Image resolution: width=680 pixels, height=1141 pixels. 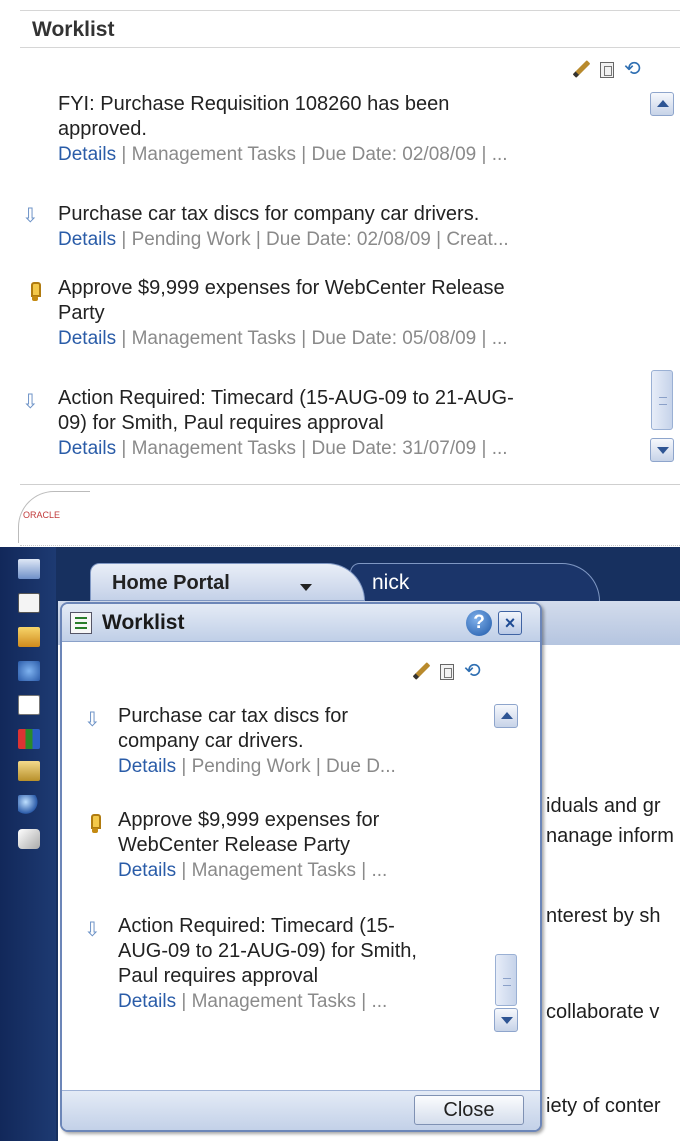 What do you see at coordinates (603, 1012) in the screenshot?
I see `content-text: collaborate v` at bounding box center [603, 1012].